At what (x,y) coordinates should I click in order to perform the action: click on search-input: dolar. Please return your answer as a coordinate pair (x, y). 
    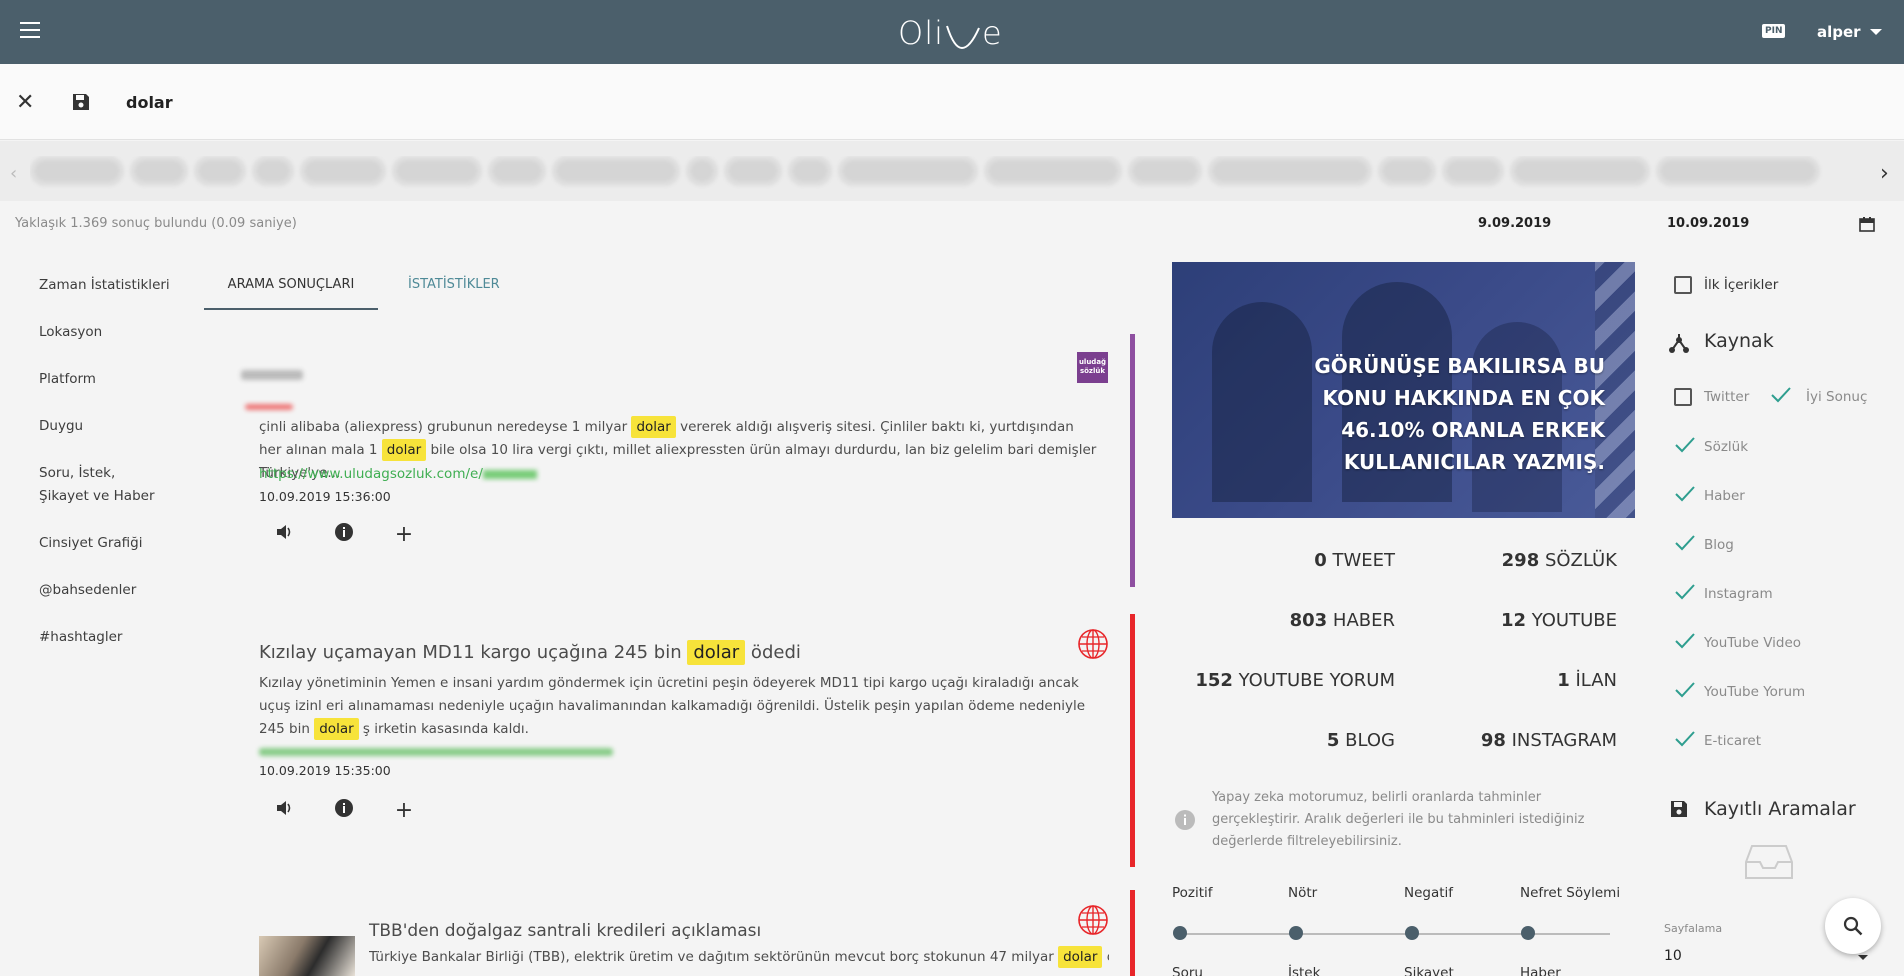
    Looking at the image, I should click on (149, 102).